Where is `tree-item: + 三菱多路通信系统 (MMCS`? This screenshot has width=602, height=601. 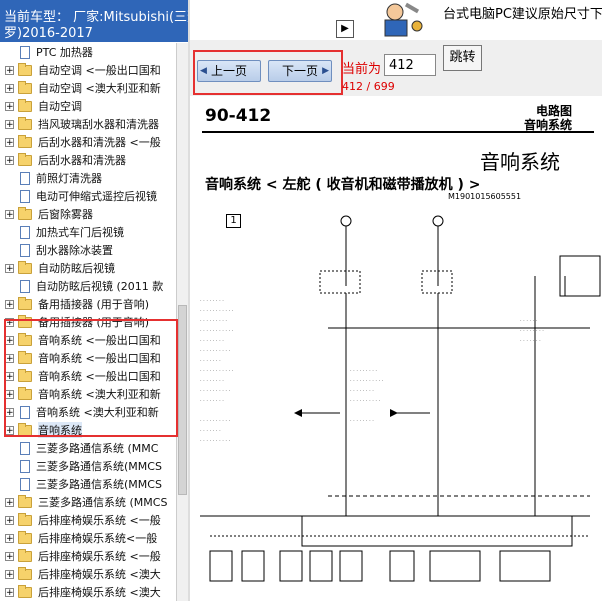 tree-item: + 三菱多路通信系统 (MMCS is located at coordinates (88, 502).